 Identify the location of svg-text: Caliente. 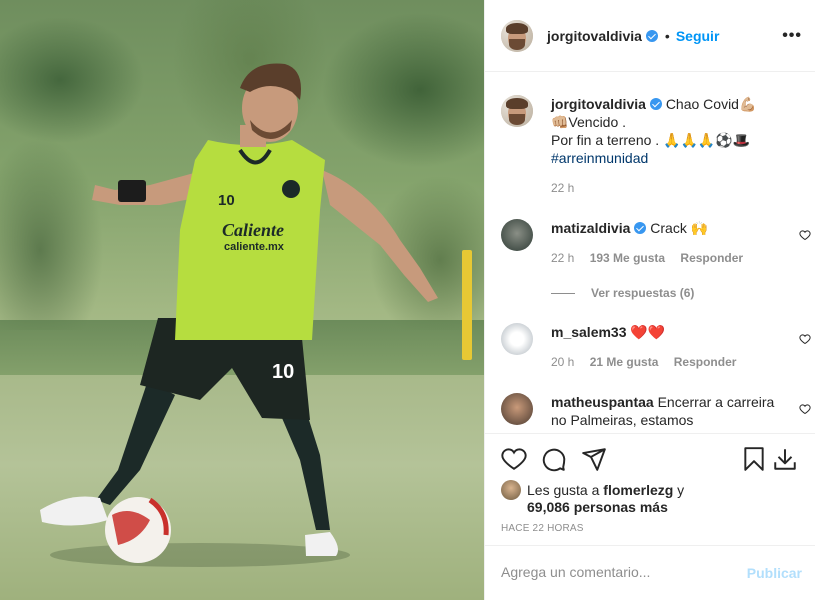
(253, 230).